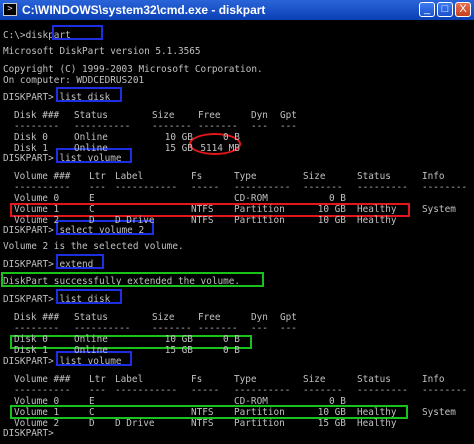  I want to click on highlight-list-disk-command, so click(89, 94).